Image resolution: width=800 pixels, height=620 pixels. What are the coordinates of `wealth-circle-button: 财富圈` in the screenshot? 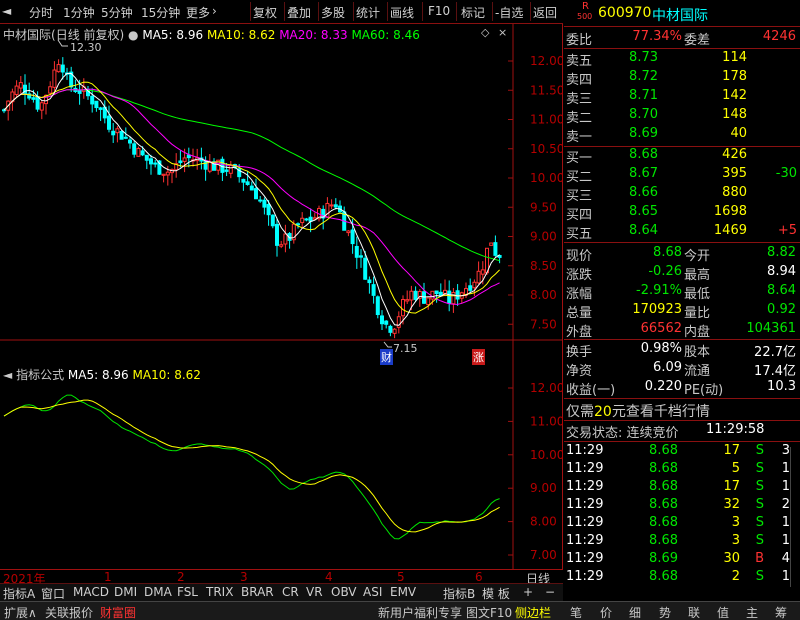 It's located at (118, 612).